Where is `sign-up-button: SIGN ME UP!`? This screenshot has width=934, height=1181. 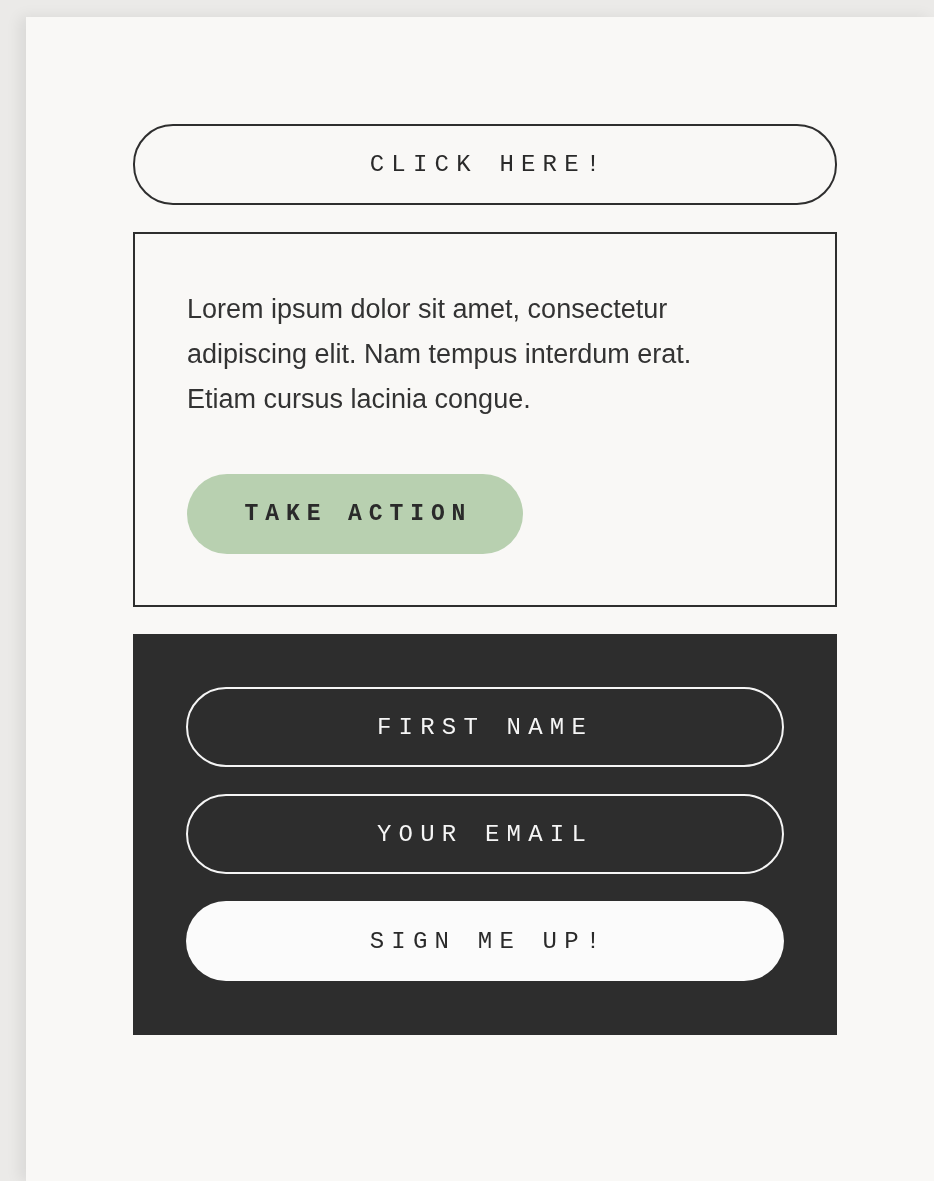
sign-up-button: SIGN ME UP! is located at coordinates (485, 941).